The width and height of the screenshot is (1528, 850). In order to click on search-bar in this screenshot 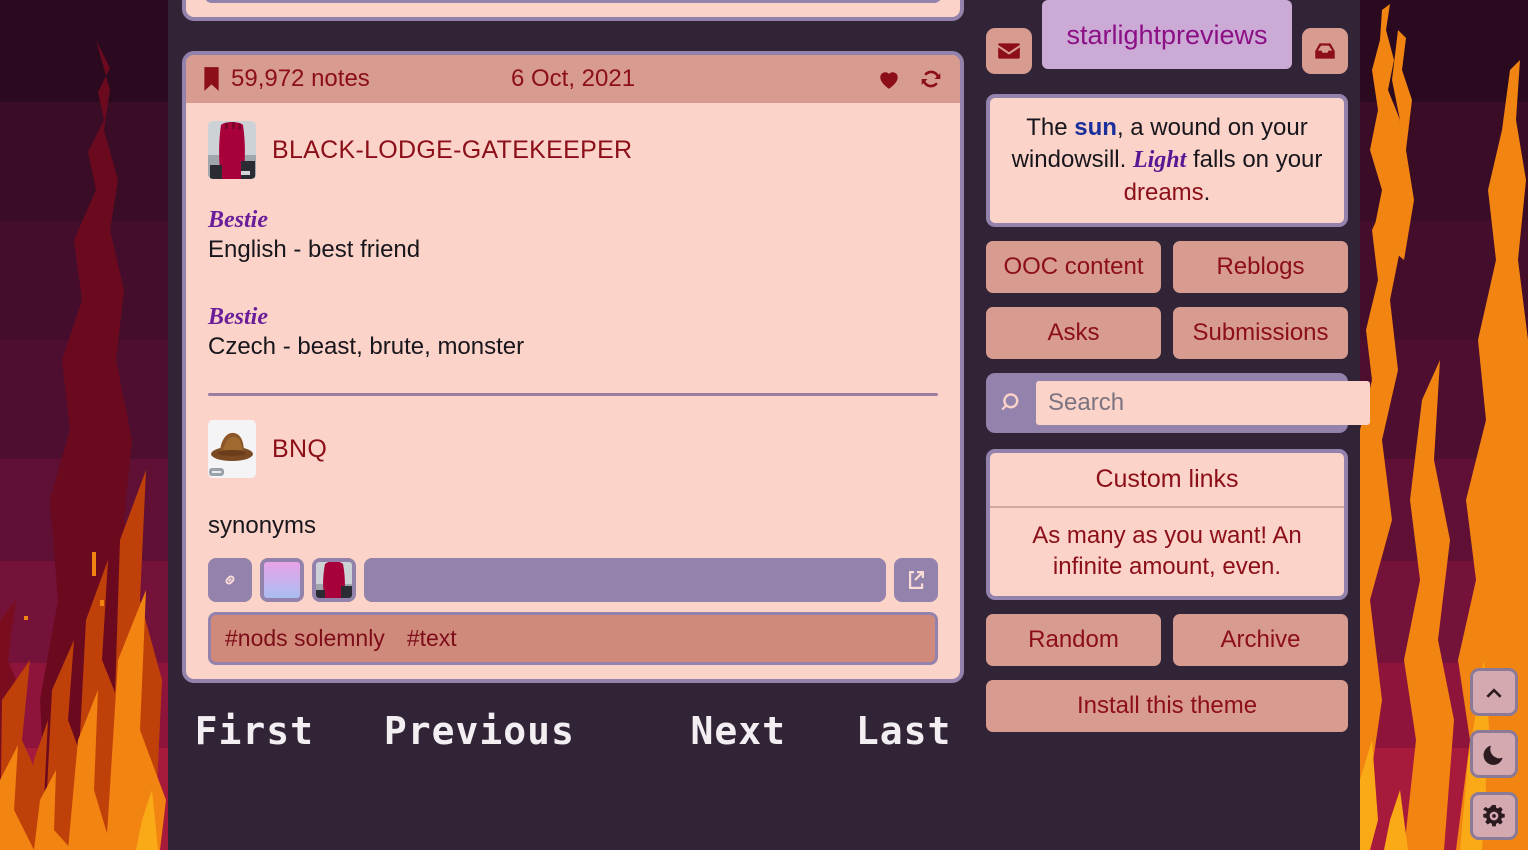, I will do `click(1178, 402)`.